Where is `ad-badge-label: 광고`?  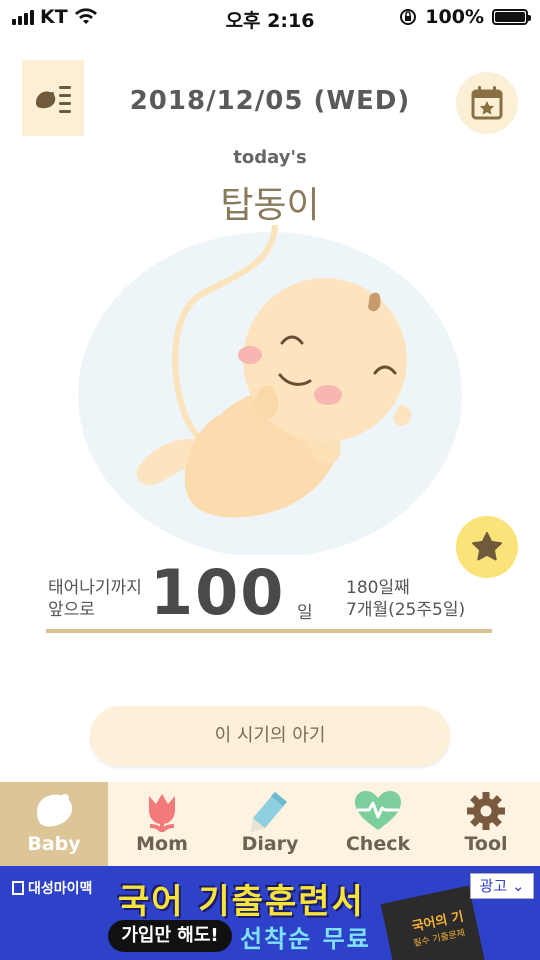
ad-badge-label: 광고 is located at coordinates (493, 886).